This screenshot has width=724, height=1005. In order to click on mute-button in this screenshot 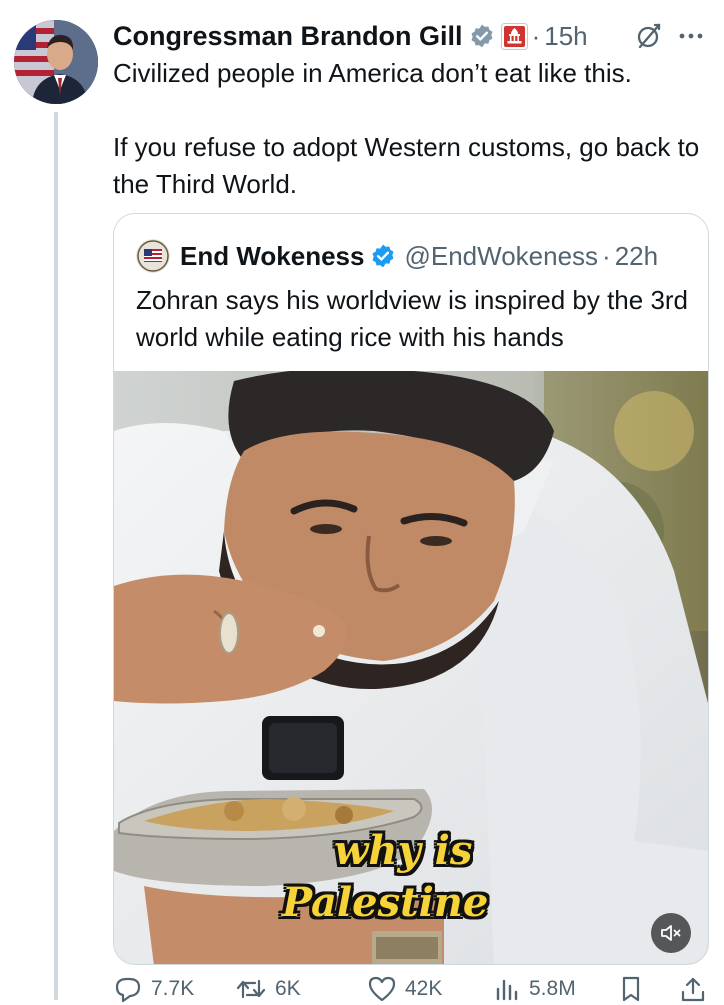, I will do `click(671, 933)`.